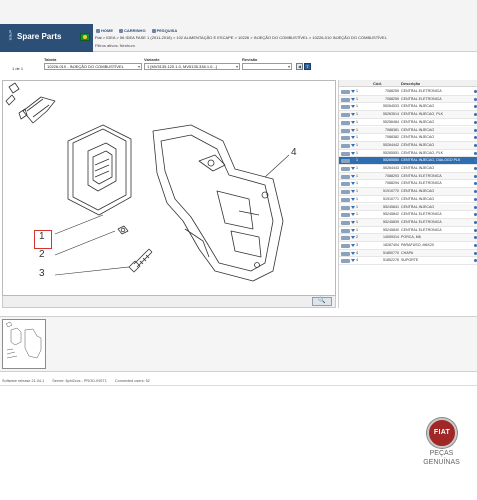 Image resolution: width=477 pixels, height=500 pixels. What do you see at coordinates (299, 66) in the screenshot?
I see `previous-button: ◀` at bounding box center [299, 66].